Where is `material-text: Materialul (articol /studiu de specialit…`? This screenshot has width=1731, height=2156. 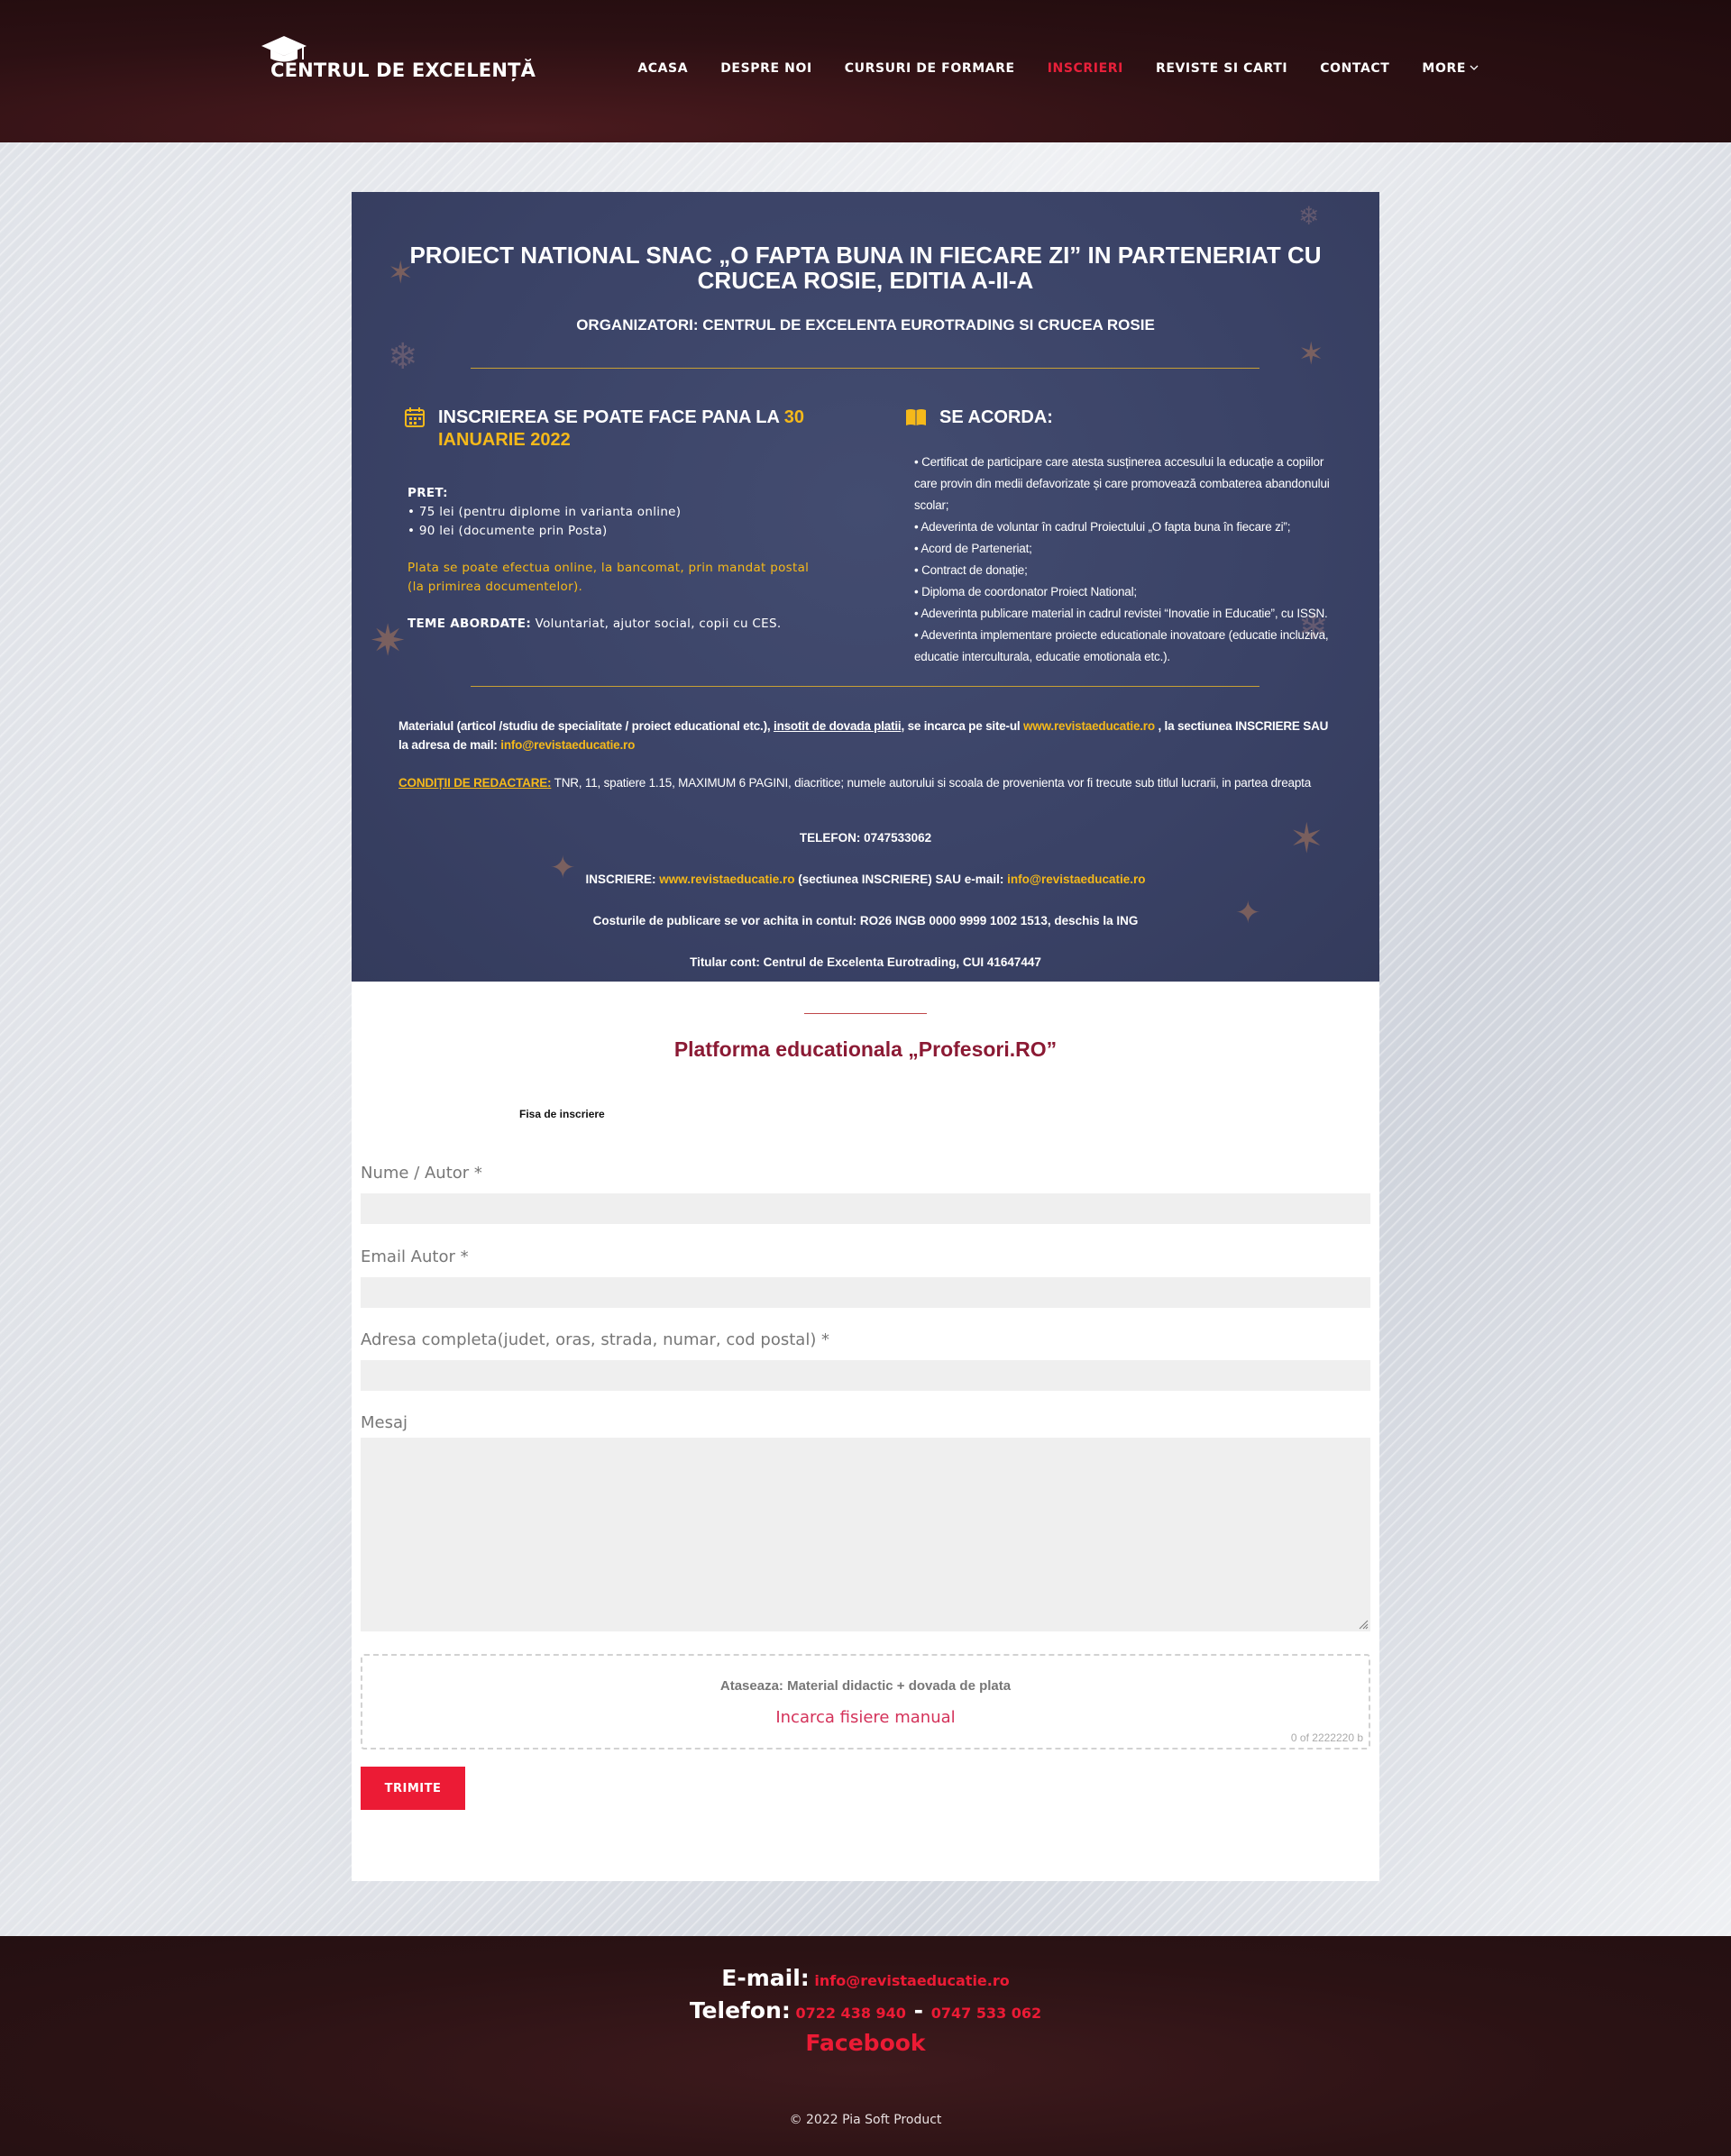 material-text: Materialul (articol /studiu de specialit… is located at coordinates (586, 726).